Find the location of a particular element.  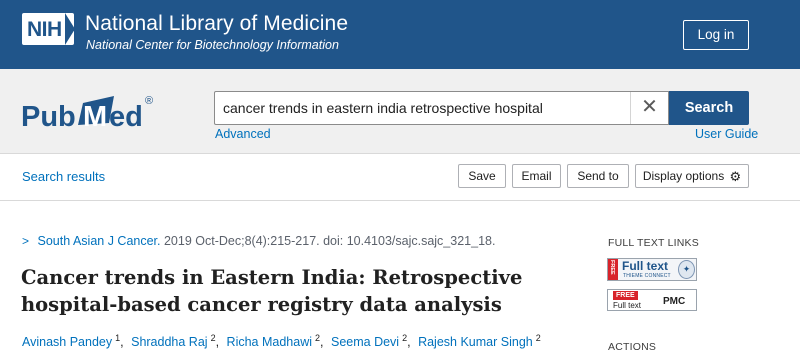

search-box: ✕ is located at coordinates (441, 108).